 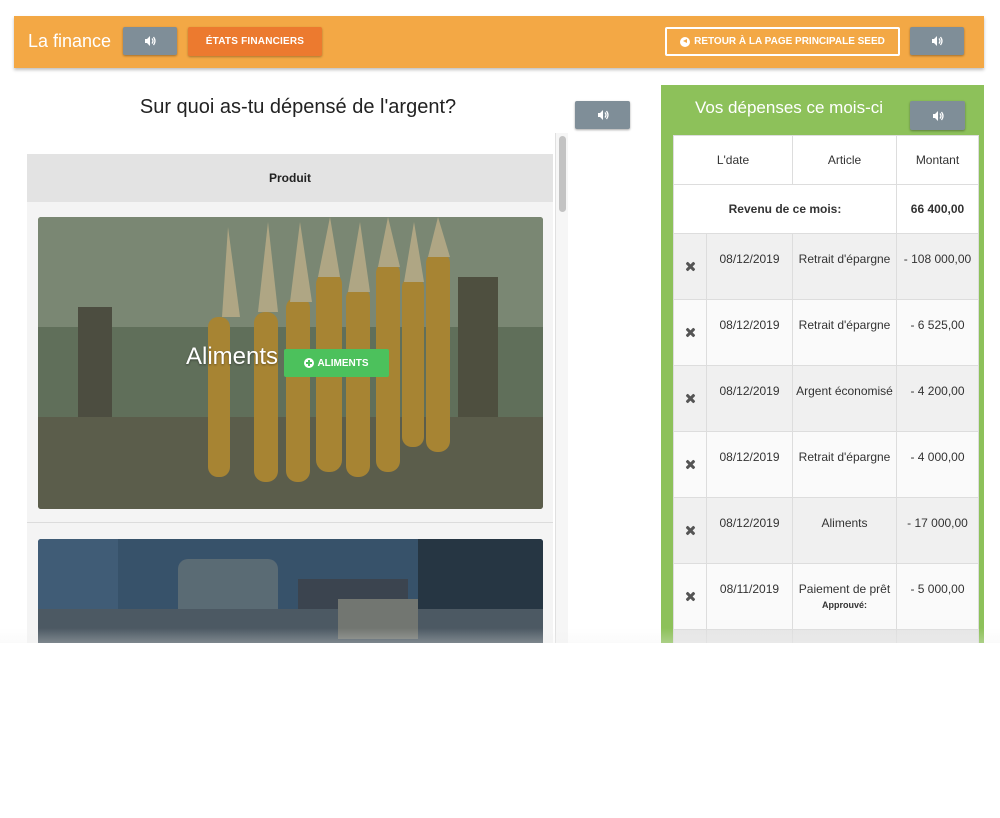 What do you see at coordinates (937, 209) in the screenshot?
I see `revenue-value: 66 400,00` at bounding box center [937, 209].